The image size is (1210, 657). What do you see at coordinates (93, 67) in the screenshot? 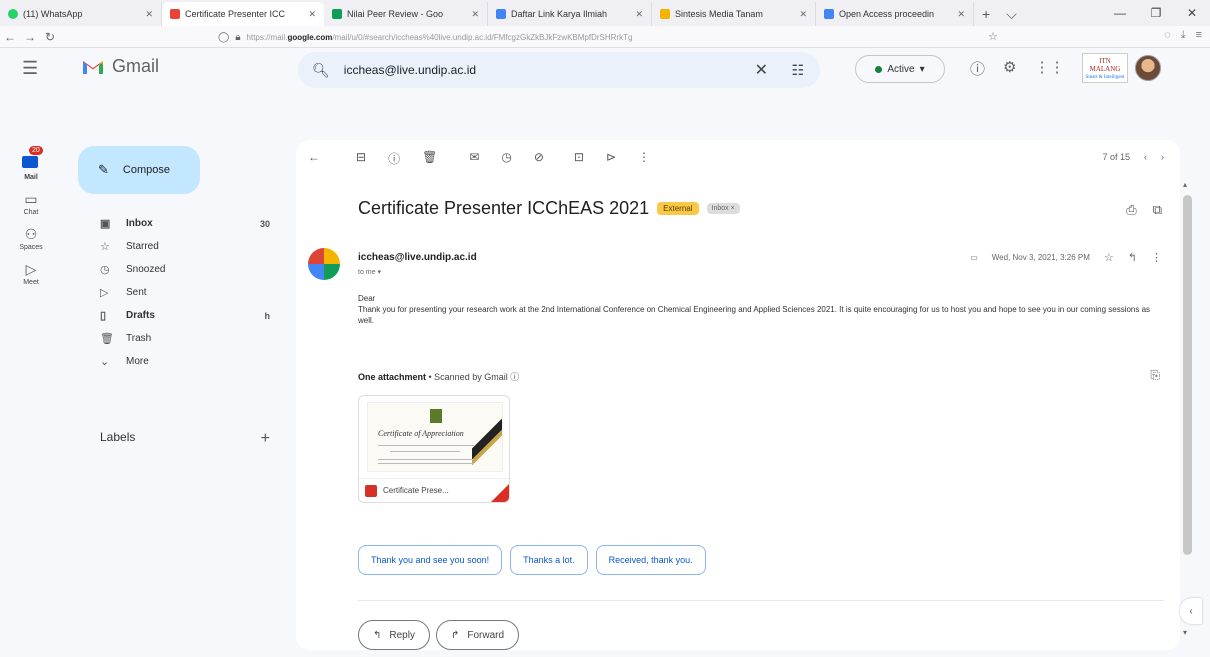
I see `gmail-m-icon` at bounding box center [93, 67].